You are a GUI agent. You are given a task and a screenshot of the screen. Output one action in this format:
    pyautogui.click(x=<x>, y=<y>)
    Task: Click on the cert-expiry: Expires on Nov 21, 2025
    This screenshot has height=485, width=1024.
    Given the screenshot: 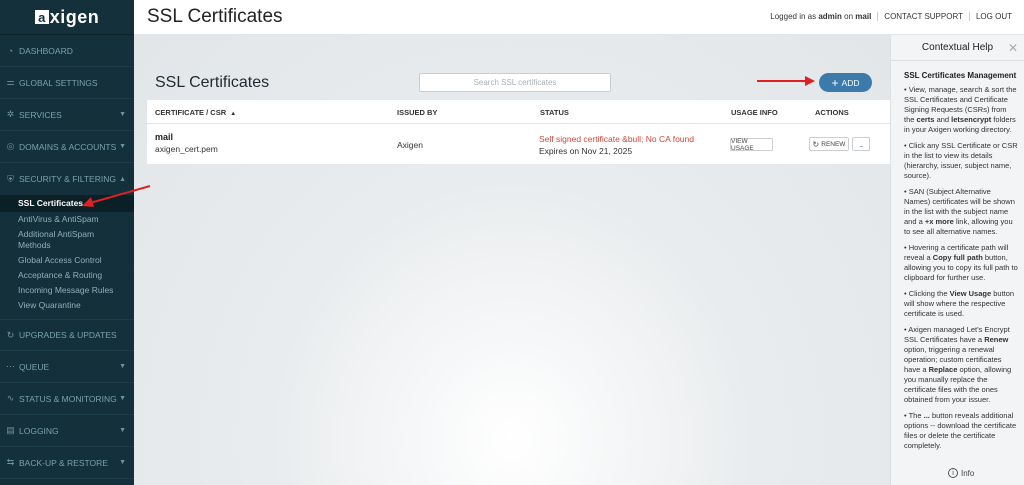 What is the action you would take?
    pyautogui.click(x=586, y=151)
    